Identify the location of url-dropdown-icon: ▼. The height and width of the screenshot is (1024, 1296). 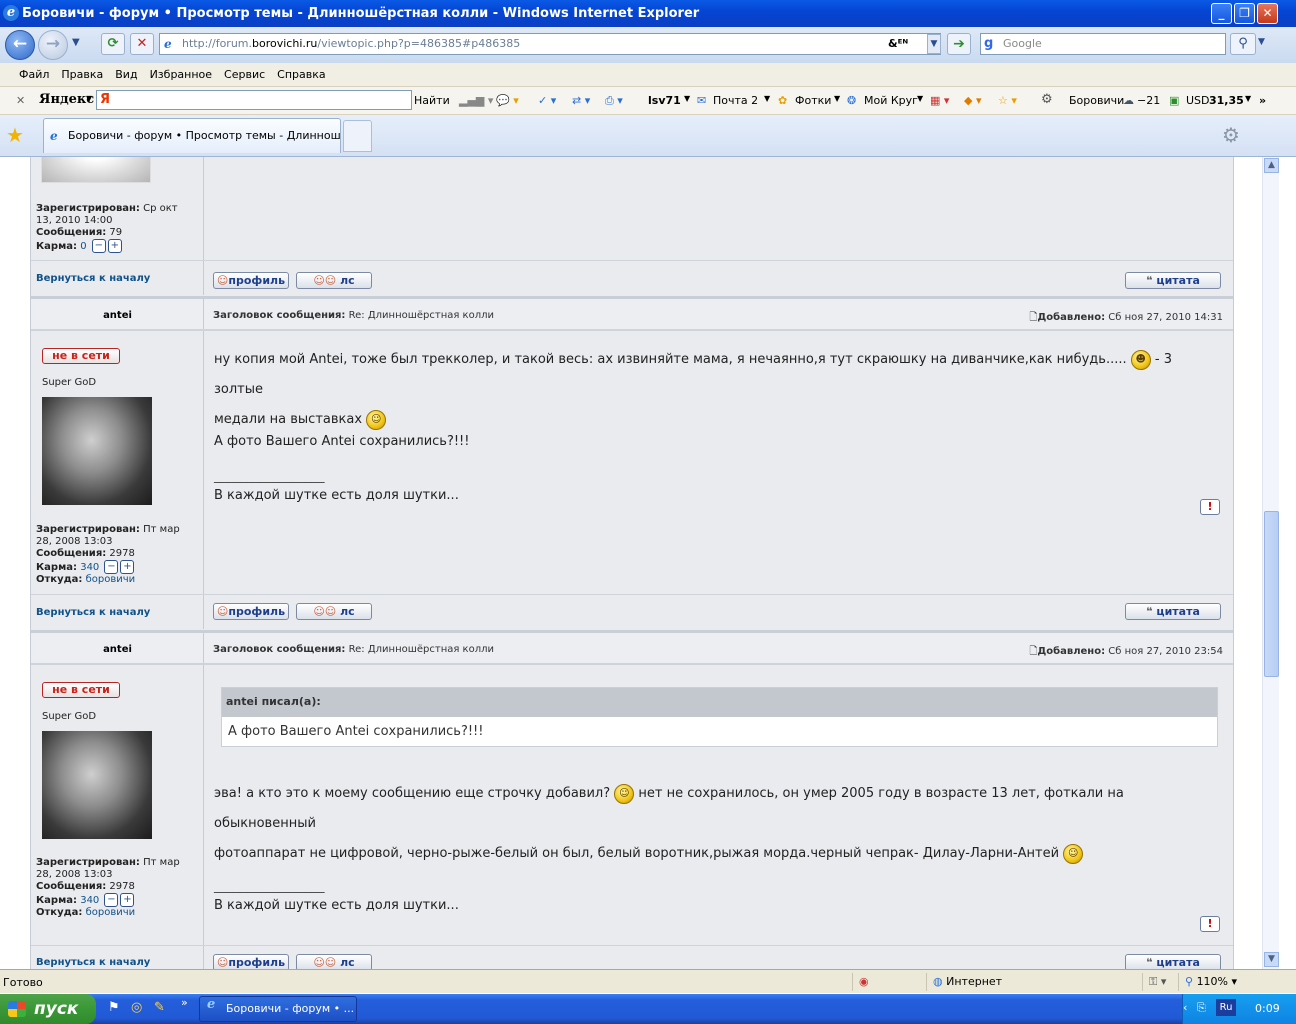
(934, 44).